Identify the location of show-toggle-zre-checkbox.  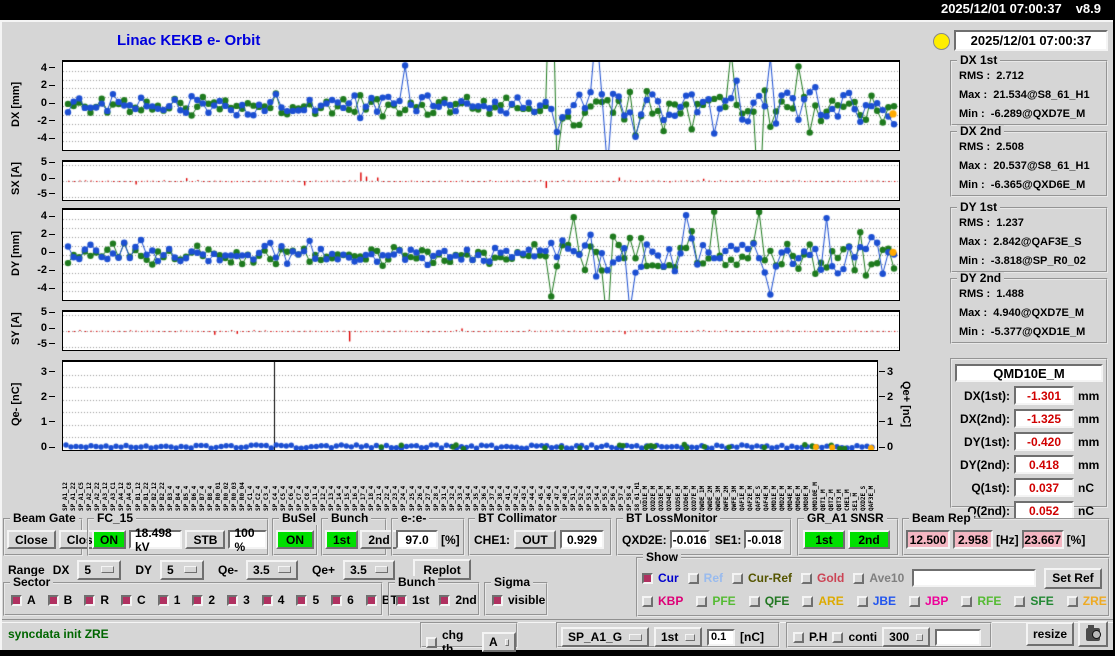
(1072, 601).